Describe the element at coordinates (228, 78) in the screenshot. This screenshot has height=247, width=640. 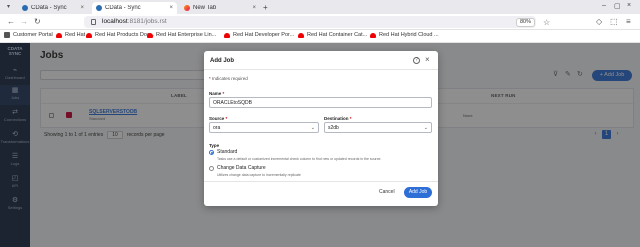
I see `required-note: * Indicates required` at that location.